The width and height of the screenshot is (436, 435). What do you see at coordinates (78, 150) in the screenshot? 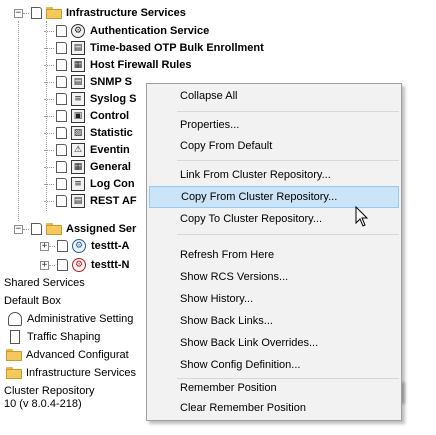
I see `warning-icon: ⚠` at bounding box center [78, 150].